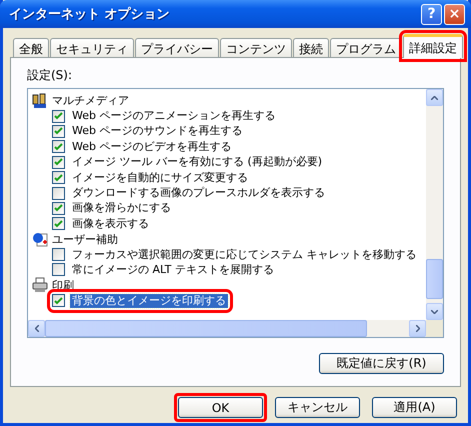 This screenshot has width=471, height=426. Describe the element at coordinates (152, 147) in the screenshot. I see `option-label: Web ページのビデオを再生する` at that location.